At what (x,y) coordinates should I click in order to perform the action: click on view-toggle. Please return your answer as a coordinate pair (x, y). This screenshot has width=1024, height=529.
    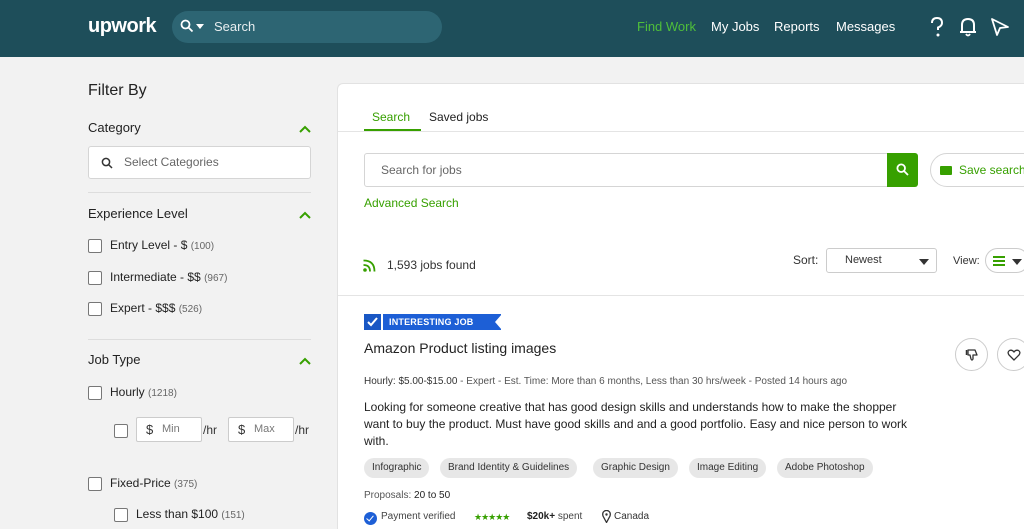
    Looking at the image, I should click on (1004, 260).